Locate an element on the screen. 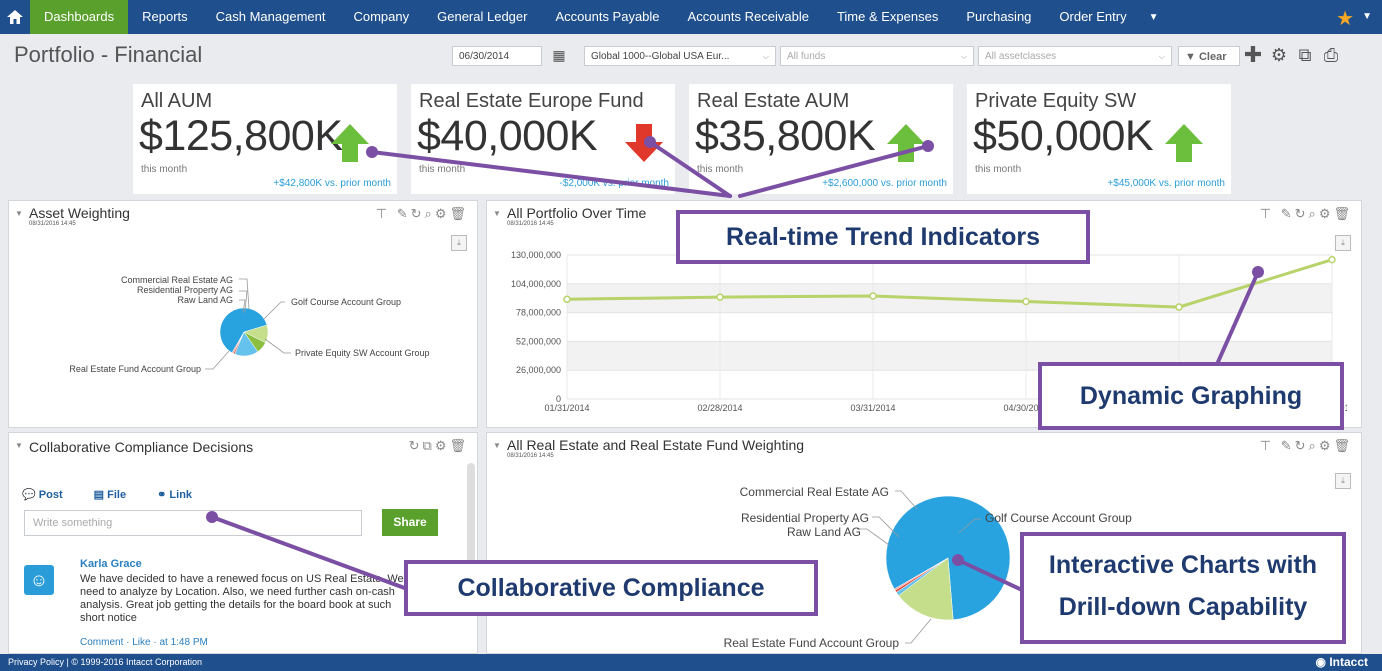 The width and height of the screenshot is (1382, 671). callout-trend-indicators: Real-time Trend Indicators is located at coordinates (883, 237).